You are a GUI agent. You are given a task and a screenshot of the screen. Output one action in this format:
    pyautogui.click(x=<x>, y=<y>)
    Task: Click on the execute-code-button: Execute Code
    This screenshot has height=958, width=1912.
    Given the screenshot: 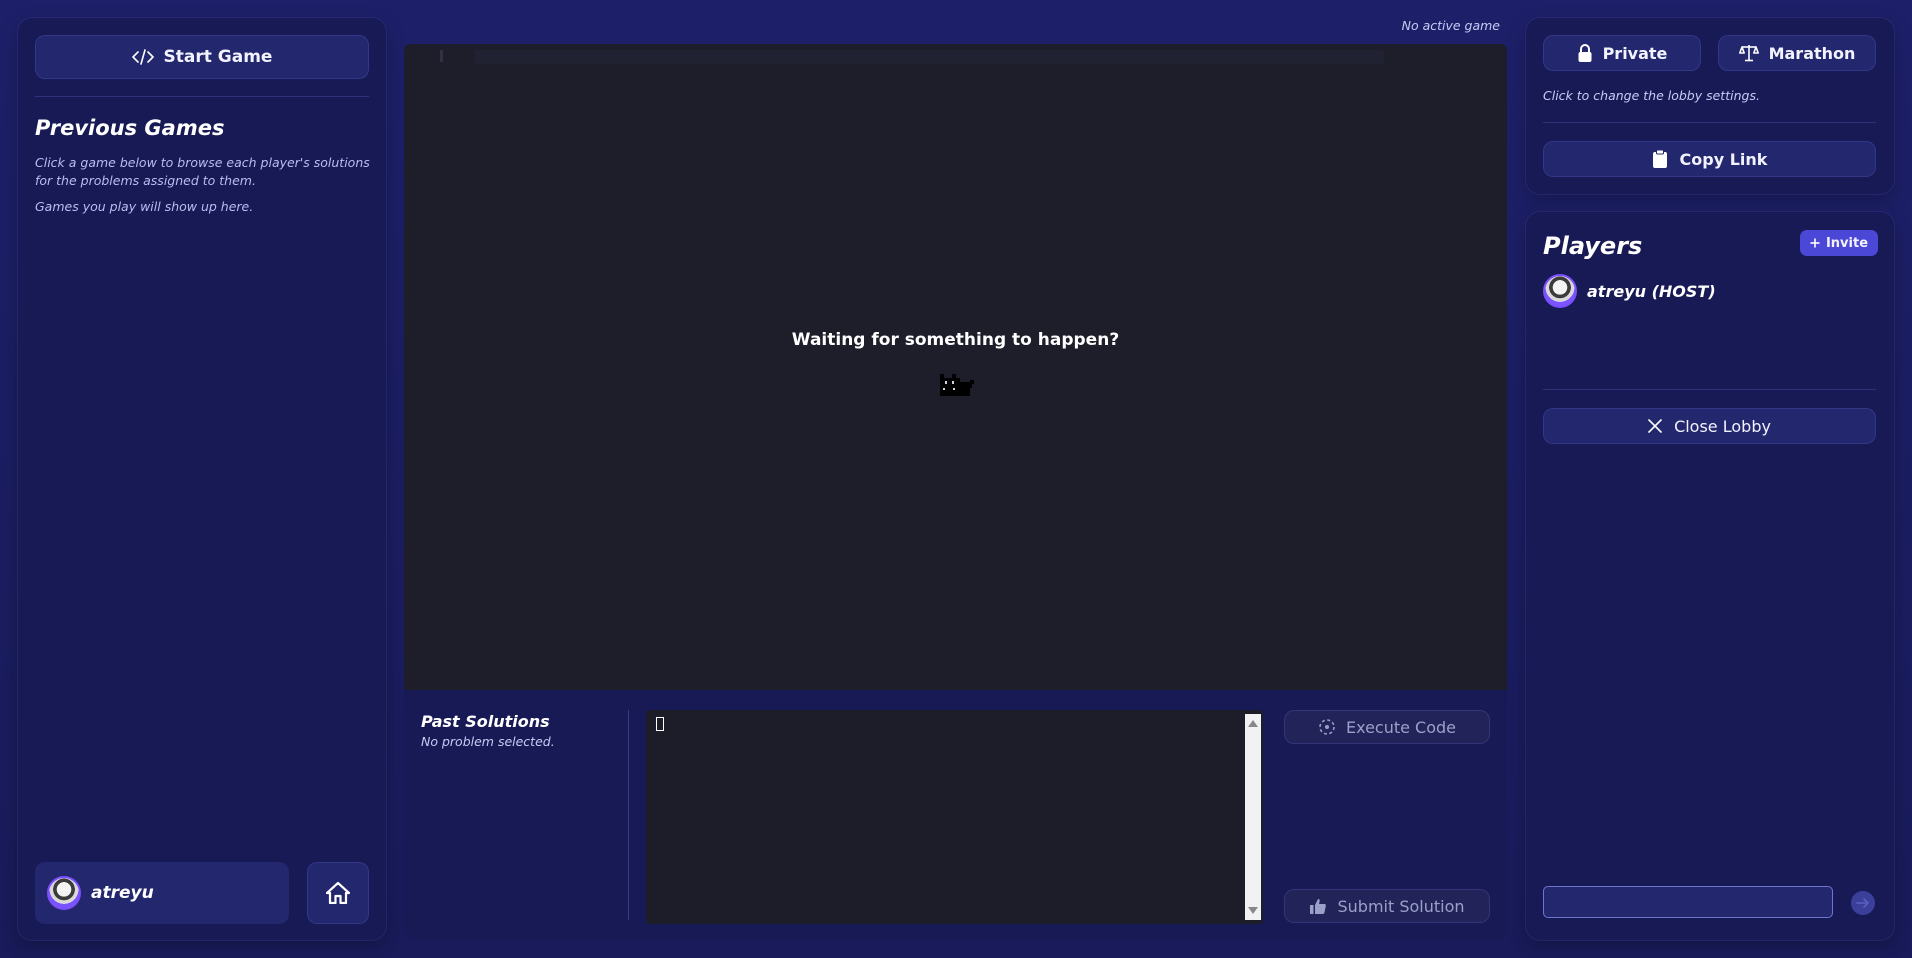 What is the action you would take?
    pyautogui.click(x=1387, y=727)
    